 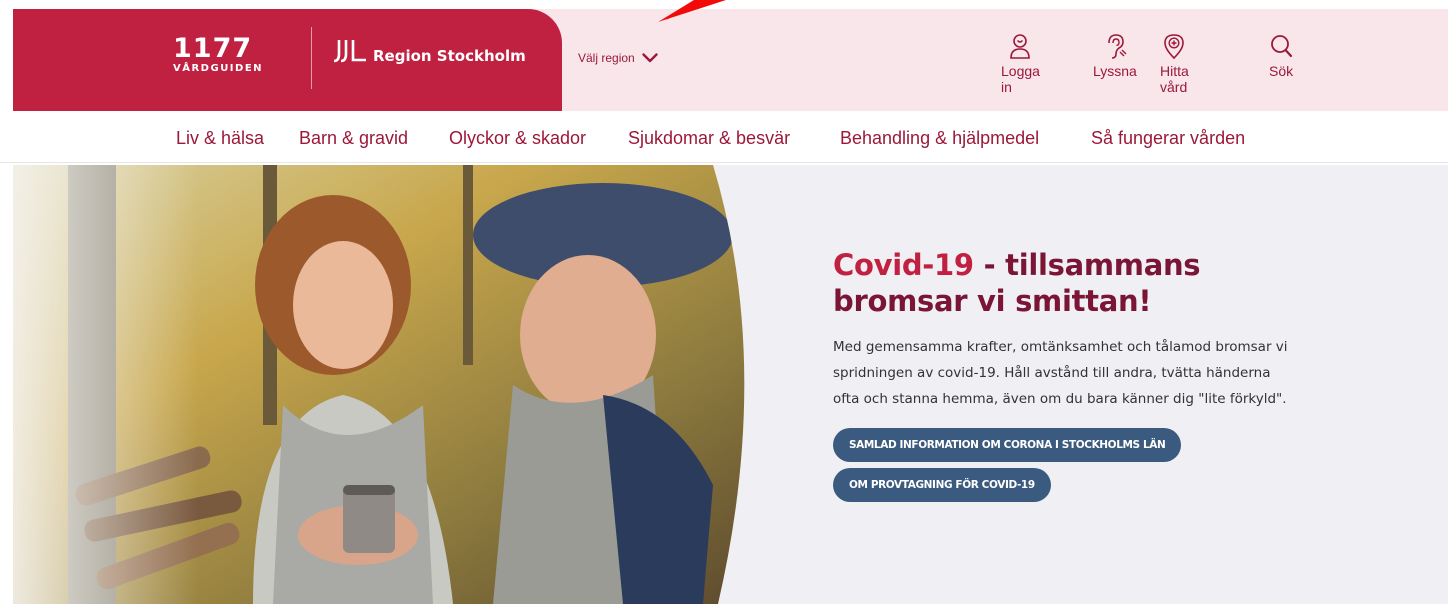 I want to click on user-icon, so click(x=1020, y=46).